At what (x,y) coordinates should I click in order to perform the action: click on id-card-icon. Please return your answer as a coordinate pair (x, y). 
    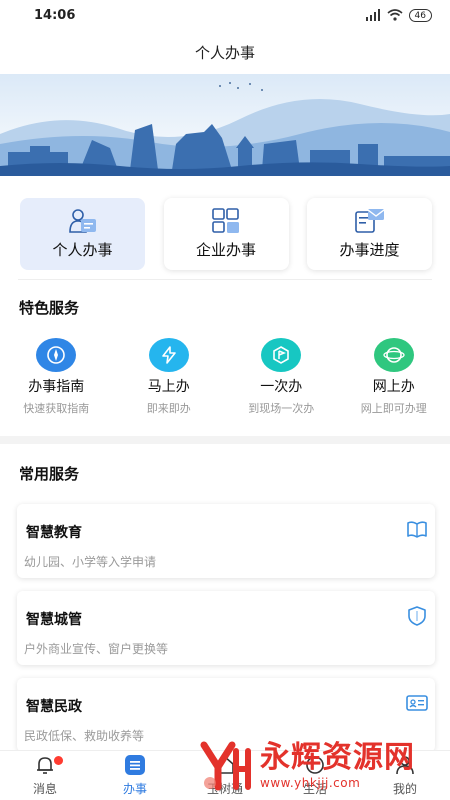
    Looking at the image, I should click on (417, 703).